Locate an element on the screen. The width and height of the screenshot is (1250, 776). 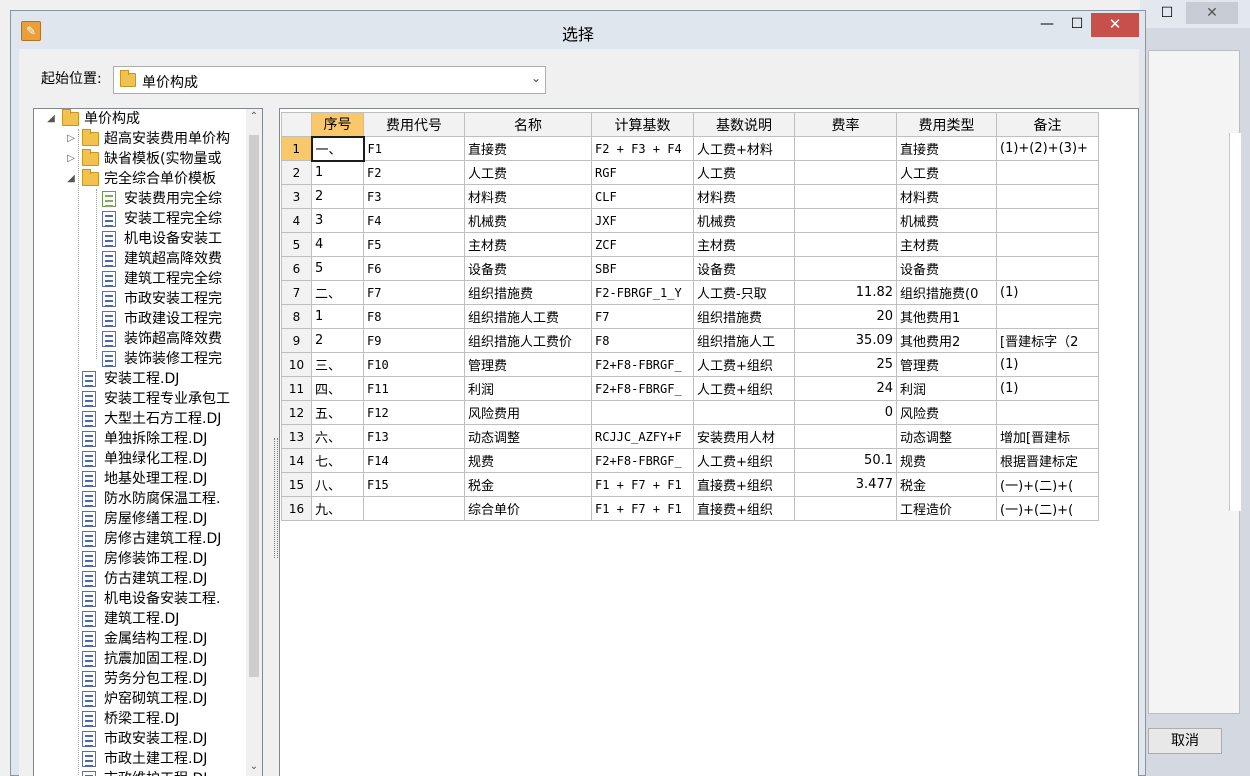
row-number: 3 is located at coordinates (296, 196).